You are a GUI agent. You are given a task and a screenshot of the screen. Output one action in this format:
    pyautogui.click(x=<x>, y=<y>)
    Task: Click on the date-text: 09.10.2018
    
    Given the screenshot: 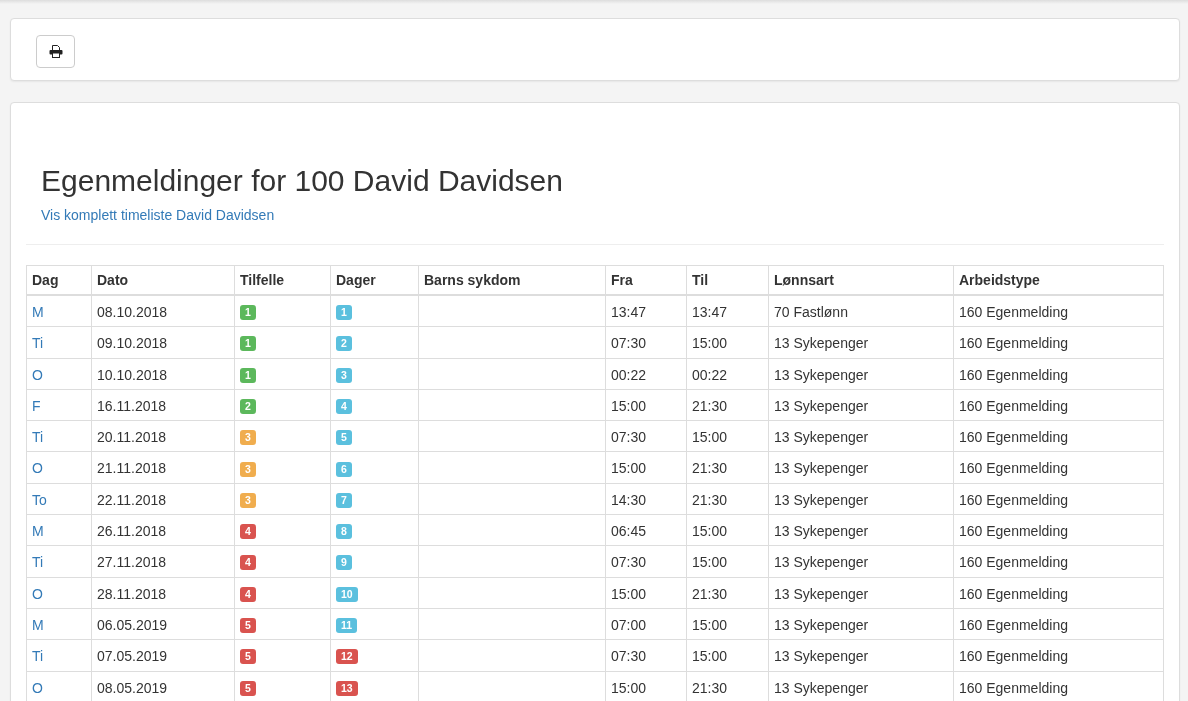 What is the action you would take?
    pyautogui.click(x=132, y=343)
    